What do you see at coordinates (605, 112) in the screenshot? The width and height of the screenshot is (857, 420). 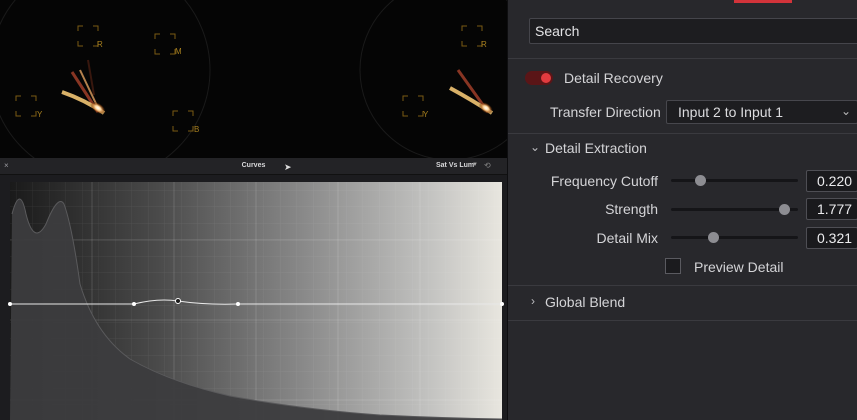 I see `transfer-direction-label: Transfer Direction` at bounding box center [605, 112].